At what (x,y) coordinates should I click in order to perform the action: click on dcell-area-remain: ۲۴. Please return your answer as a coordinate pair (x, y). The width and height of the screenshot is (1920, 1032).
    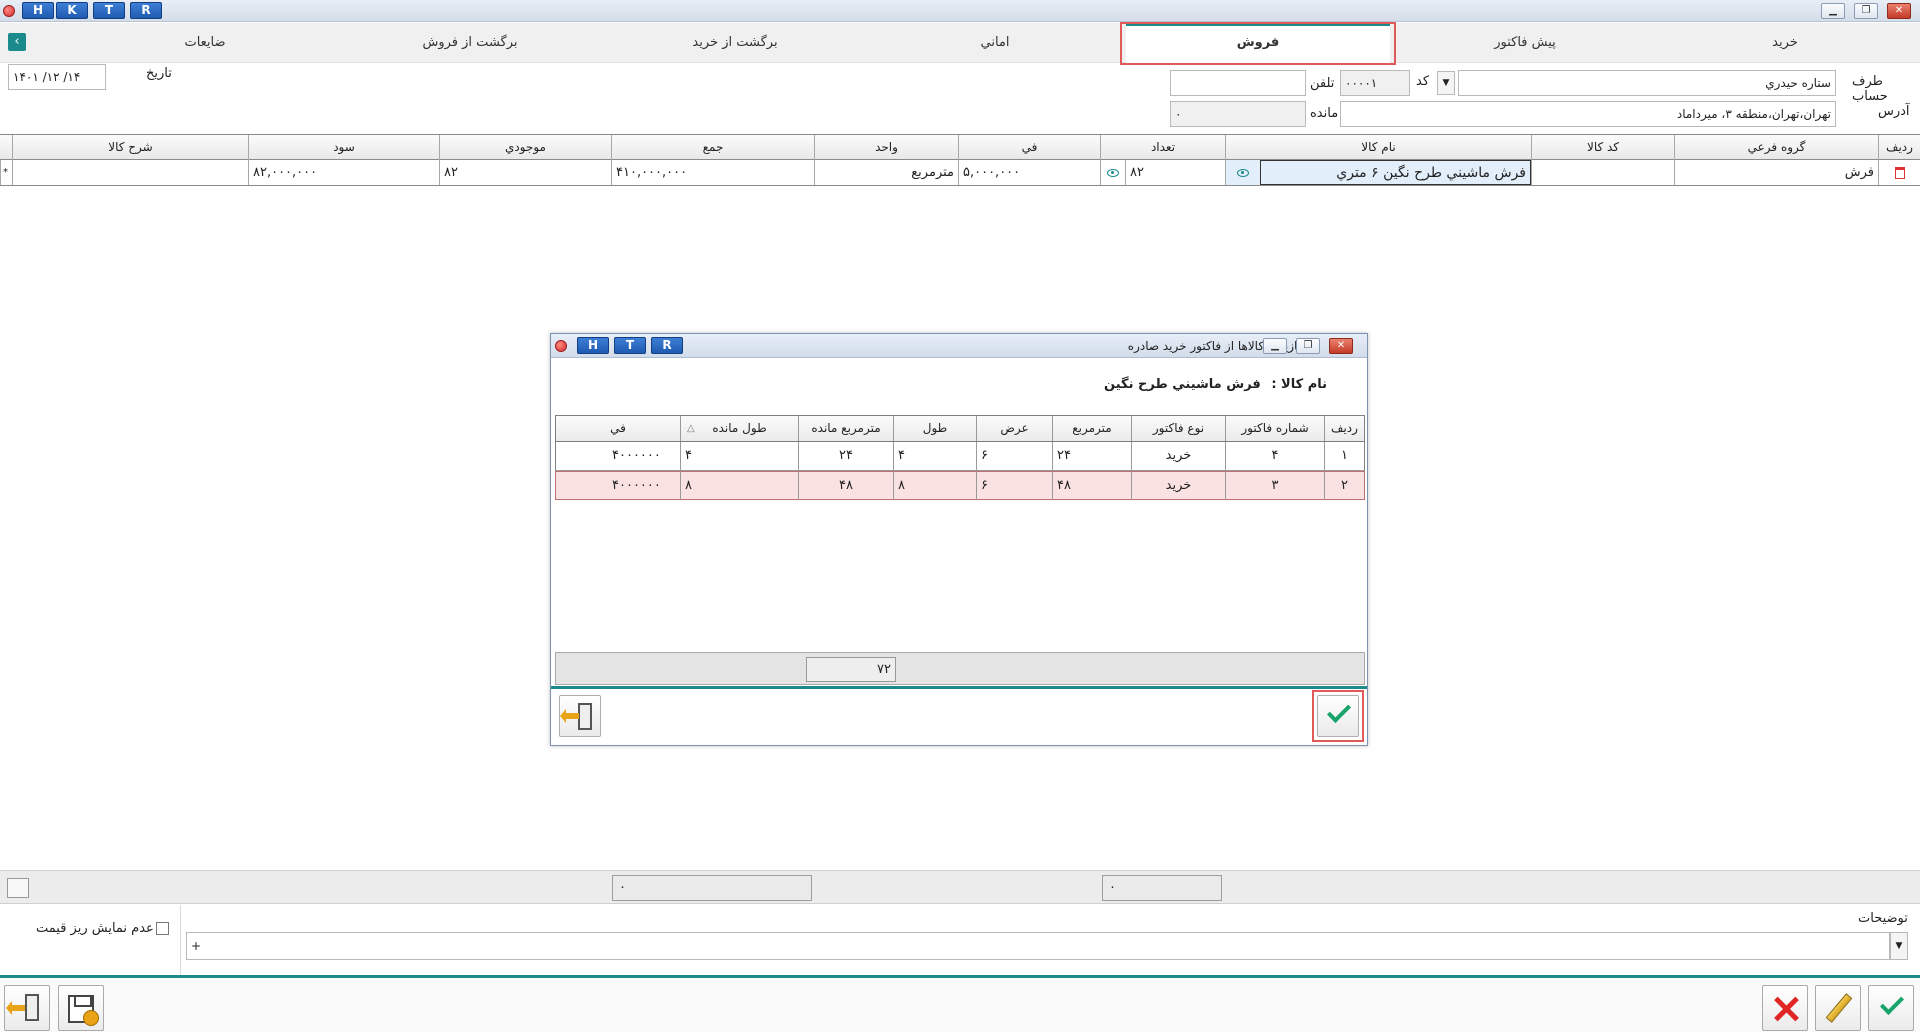
    Looking at the image, I should click on (845, 456).